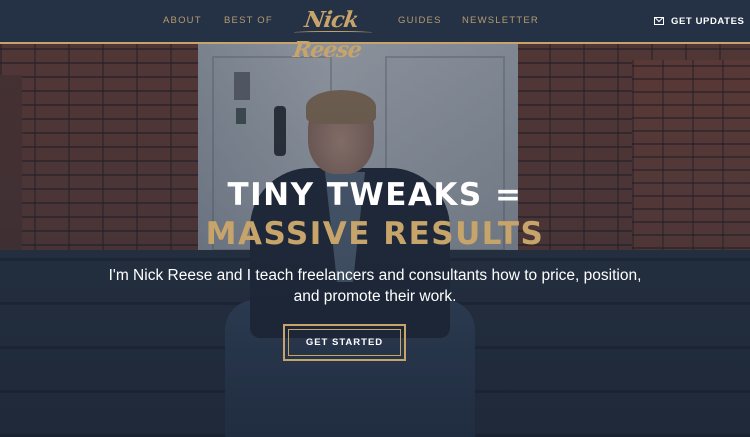 The height and width of the screenshot is (437, 750). I want to click on nav-newsletter: NEWSLETTER, so click(500, 20).